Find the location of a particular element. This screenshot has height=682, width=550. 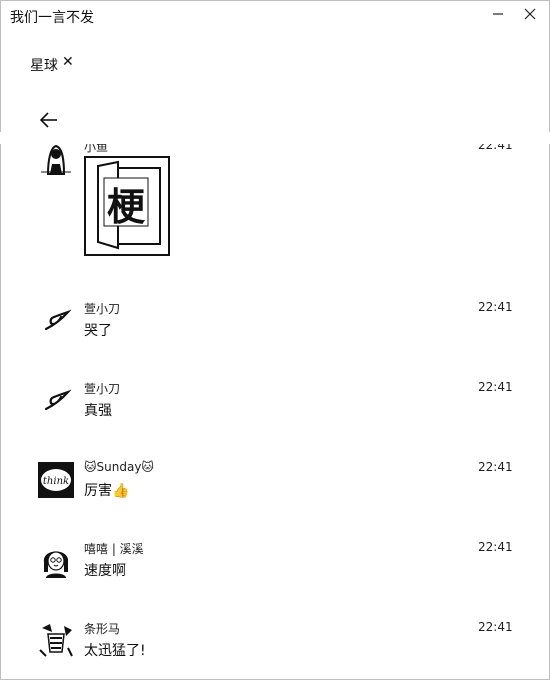

girl-silhouette-icon is located at coordinates (56, 158).